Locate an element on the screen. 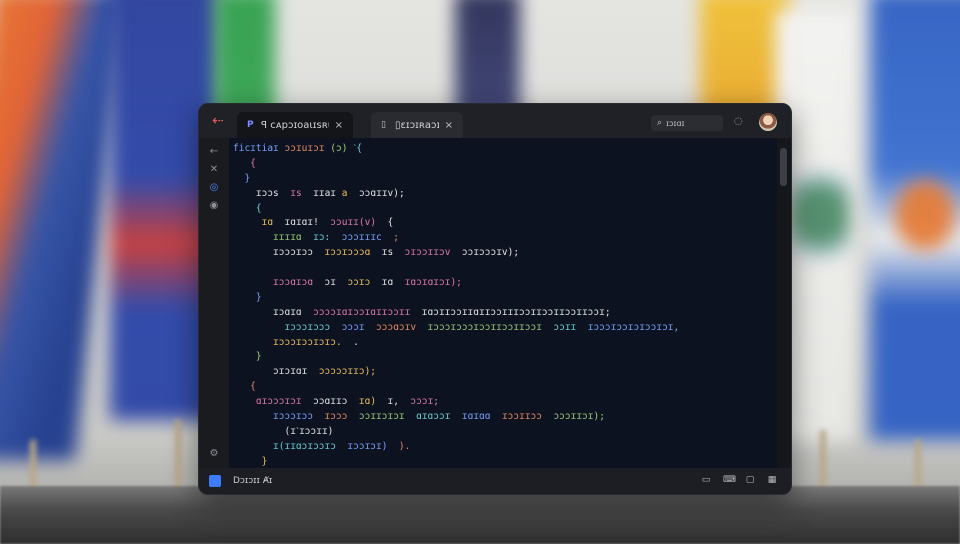 The width and height of the screenshot is (960, 544). sync-icon: ◌ is located at coordinates (738, 121).